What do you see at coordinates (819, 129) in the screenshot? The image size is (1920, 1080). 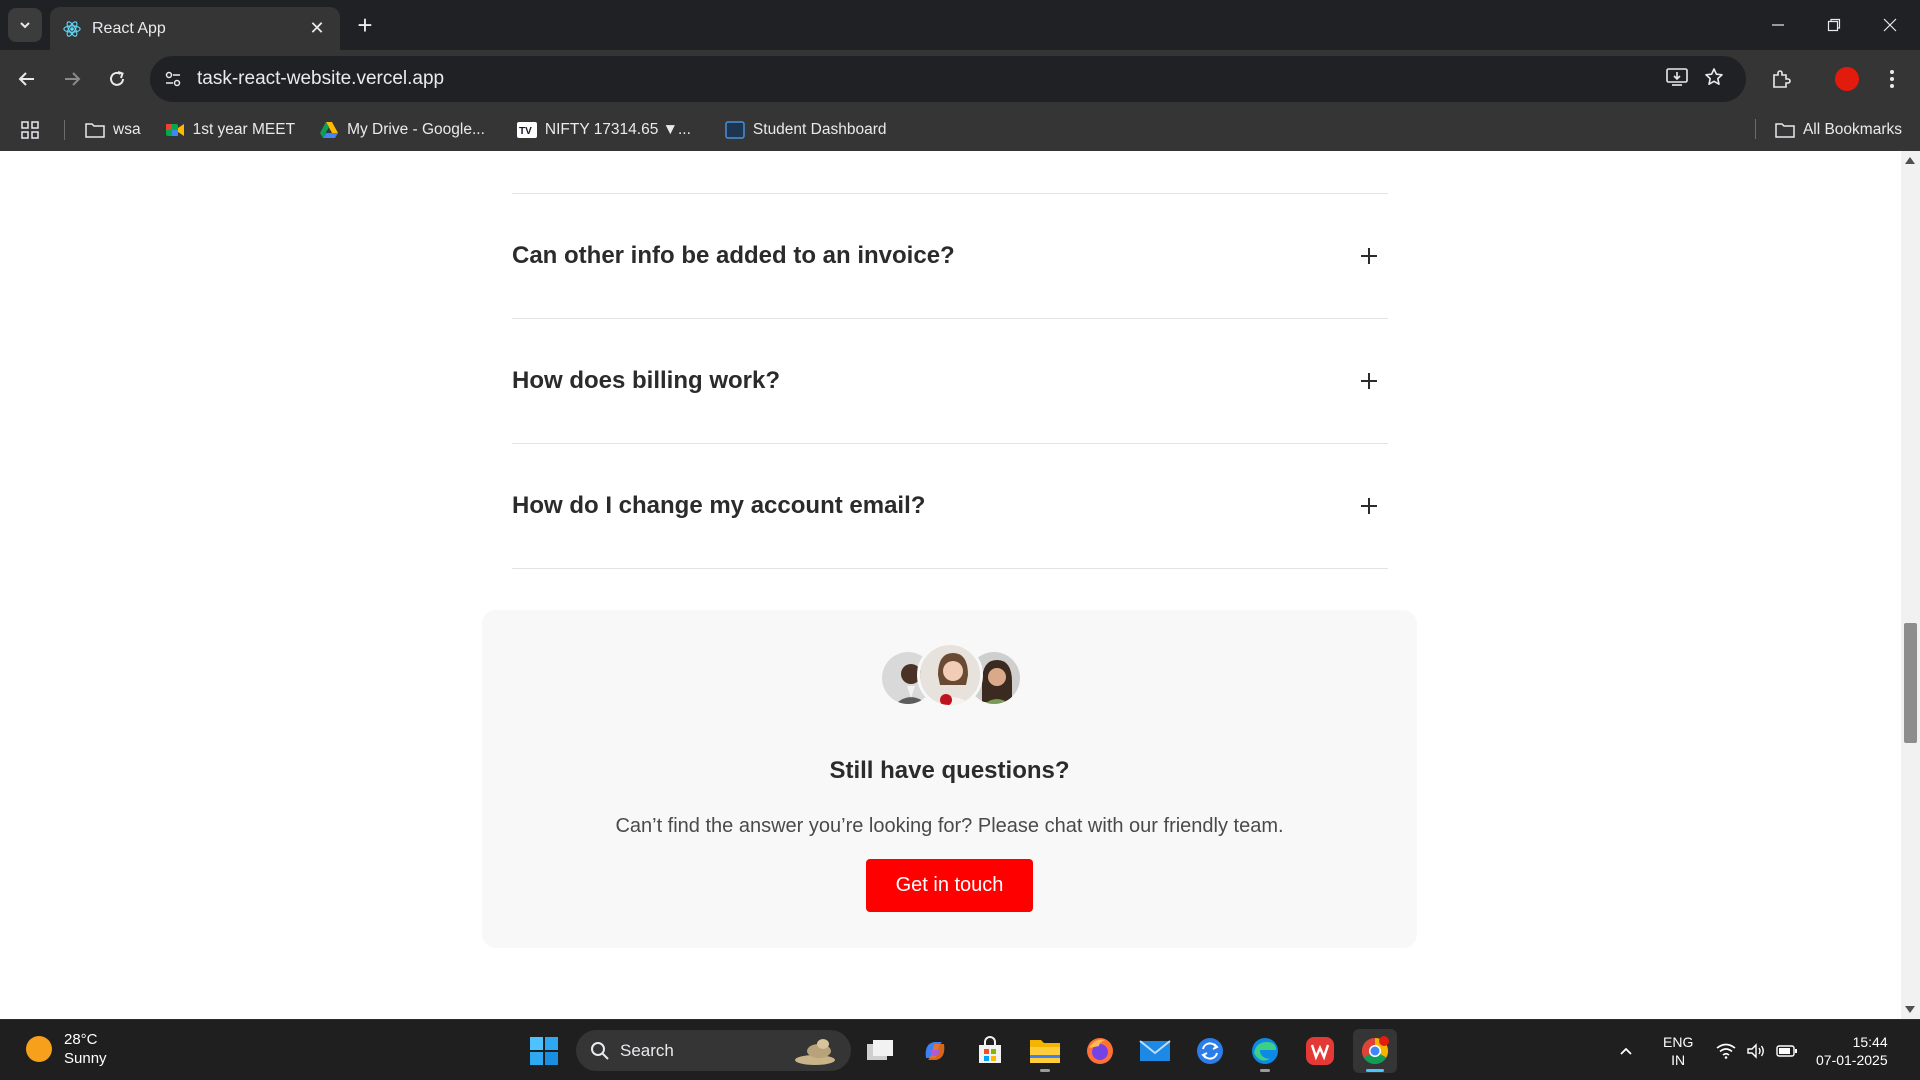 I see `bookmark-label: Student Dashboard` at bounding box center [819, 129].